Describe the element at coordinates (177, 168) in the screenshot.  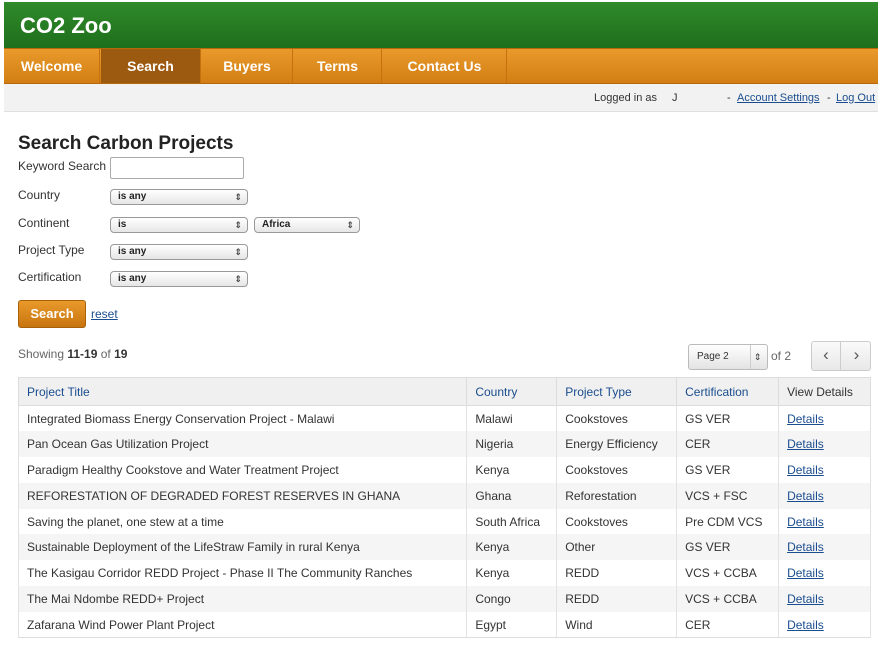
I see `keyword-search-input` at that location.